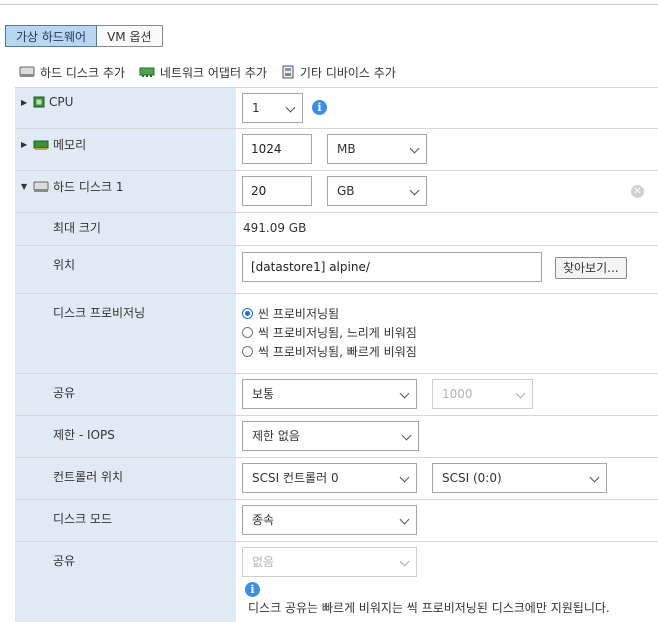  What do you see at coordinates (83, 519) in the screenshot?
I see `disk-mode-label: 디스크 모드` at bounding box center [83, 519].